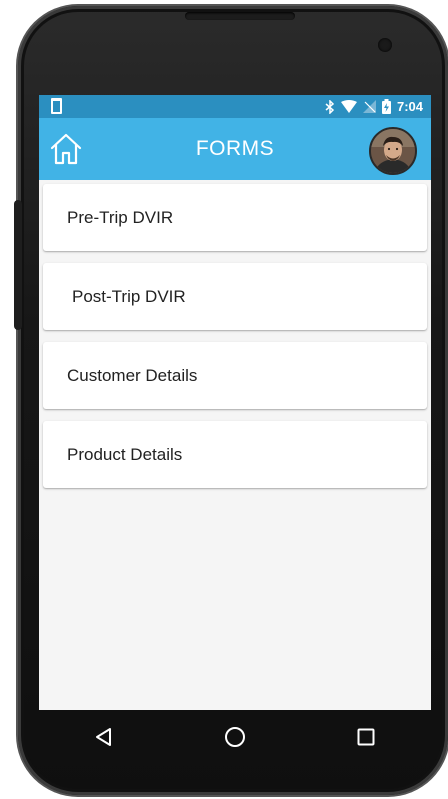  Describe the element at coordinates (129, 296) in the screenshot. I see `list-item-label: Post-Trip DVIR` at that location.